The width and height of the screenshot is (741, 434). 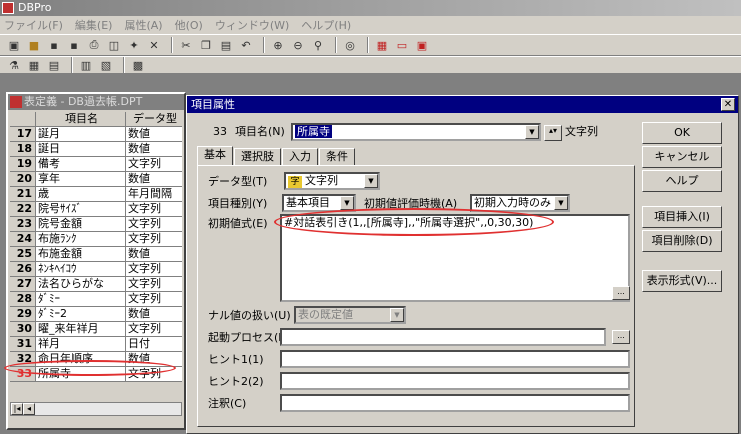 I want to click on table-row: 21 歳年月間隔, so click(x=96, y=194).